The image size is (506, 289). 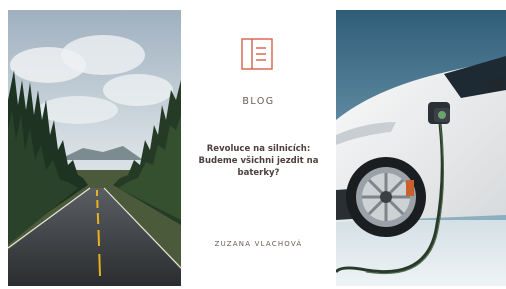 What do you see at coordinates (258, 101) in the screenshot?
I see `category-label: BLOG` at bounding box center [258, 101].